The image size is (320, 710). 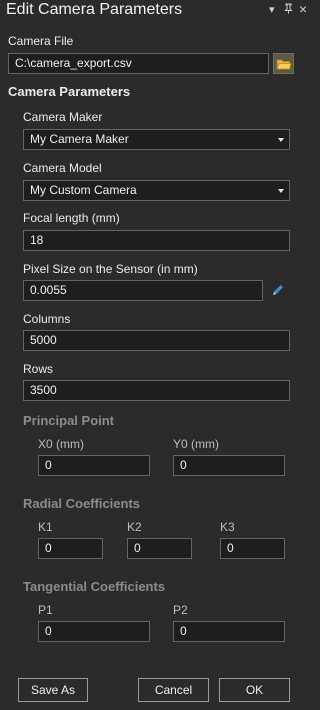 What do you see at coordinates (53, 690) in the screenshot?
I see `save-as-button: Save As` at bounding box center [53, 690].